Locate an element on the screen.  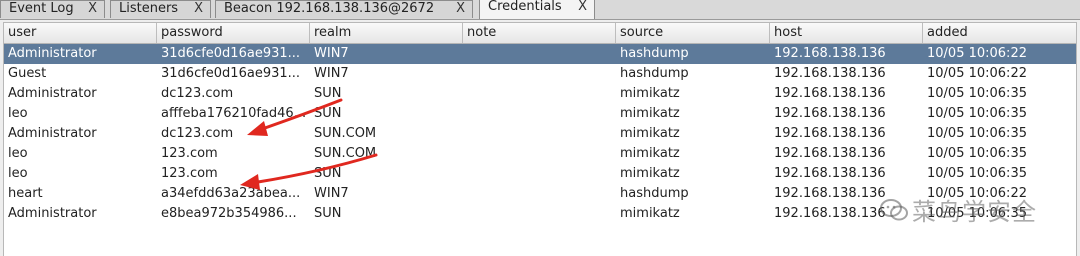
tab-credentials: Credentials X is located at coordinates (537, 9).